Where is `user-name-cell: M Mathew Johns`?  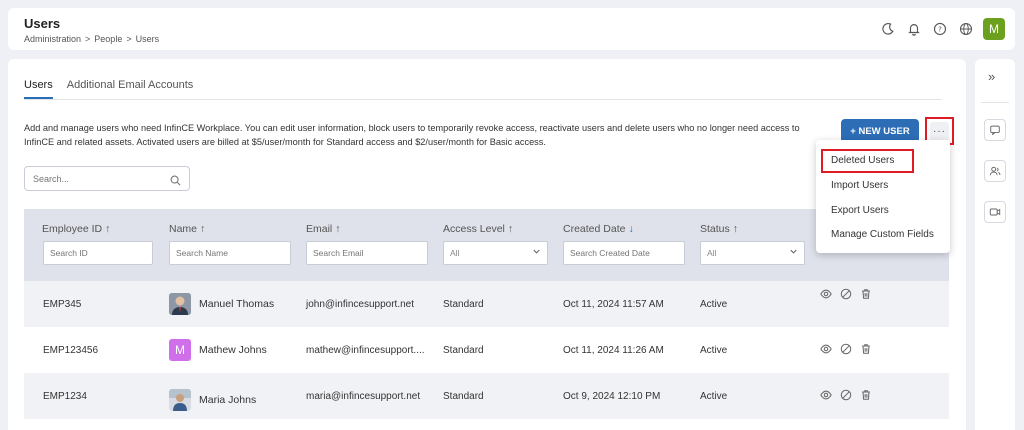
user-name-cell: M Mathew Johns is located at coordinates (218, 350).